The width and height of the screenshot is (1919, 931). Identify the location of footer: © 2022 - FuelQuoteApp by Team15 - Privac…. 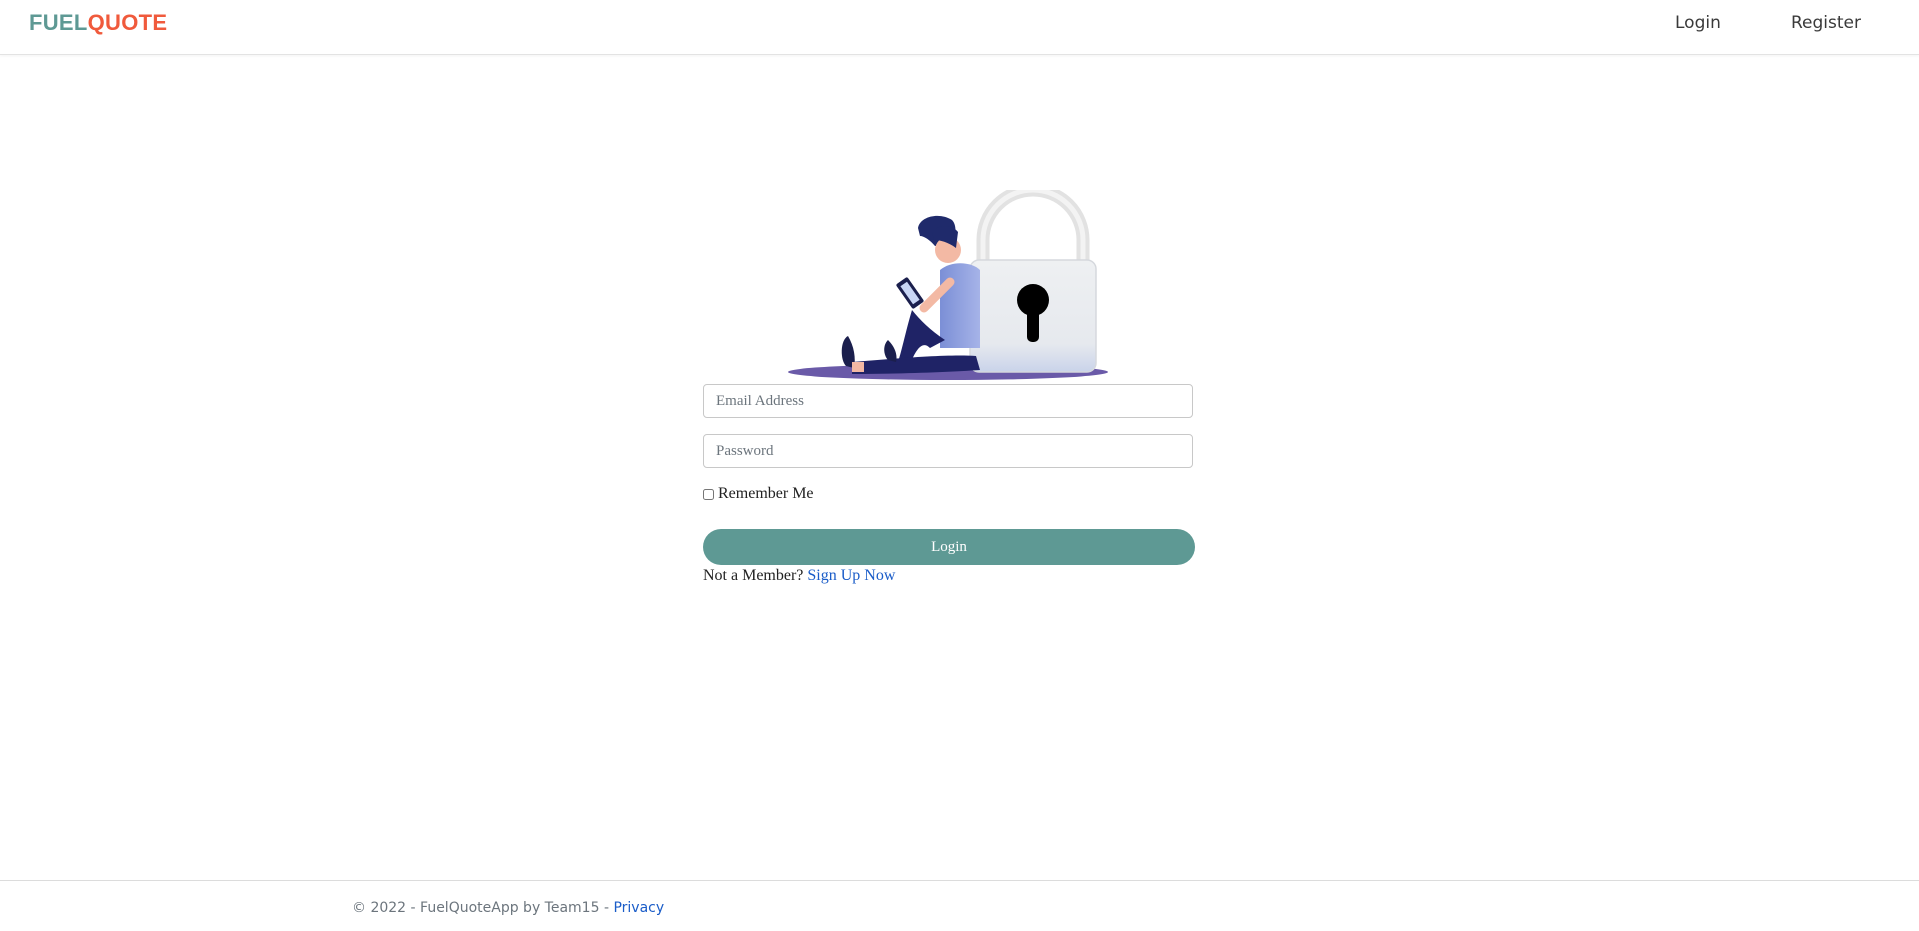
(959, 905).